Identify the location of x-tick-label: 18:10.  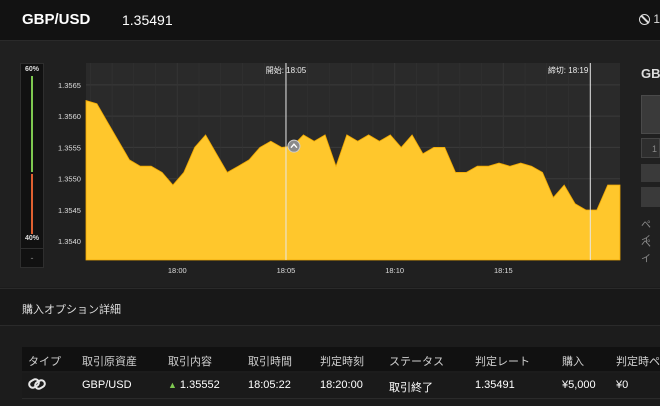
(394, 270).